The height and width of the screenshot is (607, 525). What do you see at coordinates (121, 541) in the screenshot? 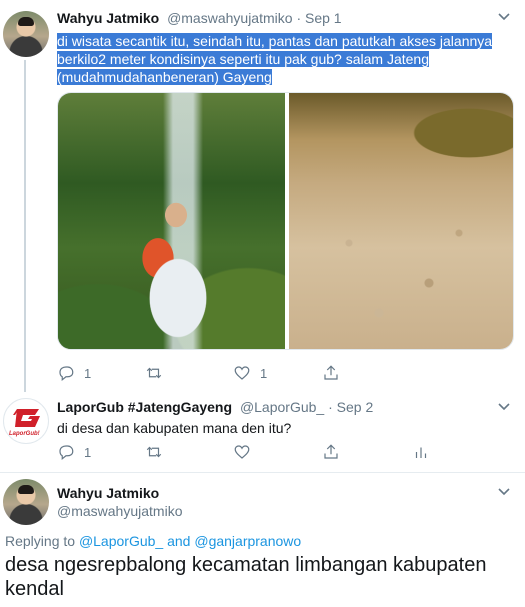
I see `mention-link: @LaporGub_` at bounding box center [121, 541].